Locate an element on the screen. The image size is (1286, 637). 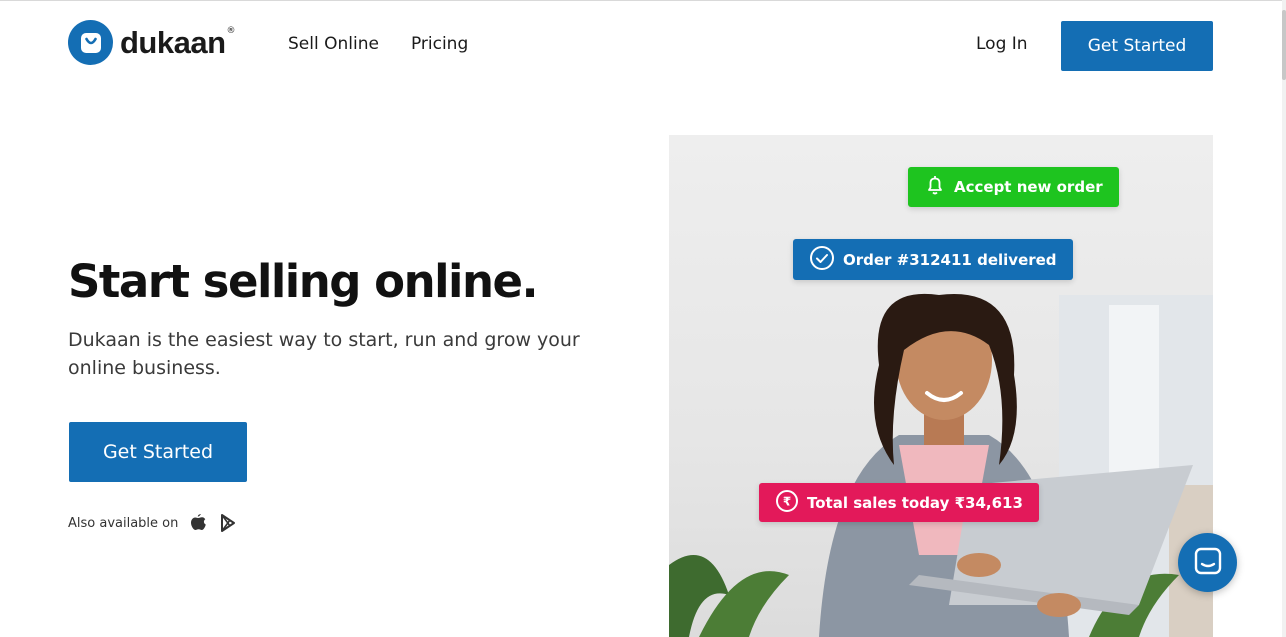
apple-icon is located at coordinates (198, 523).